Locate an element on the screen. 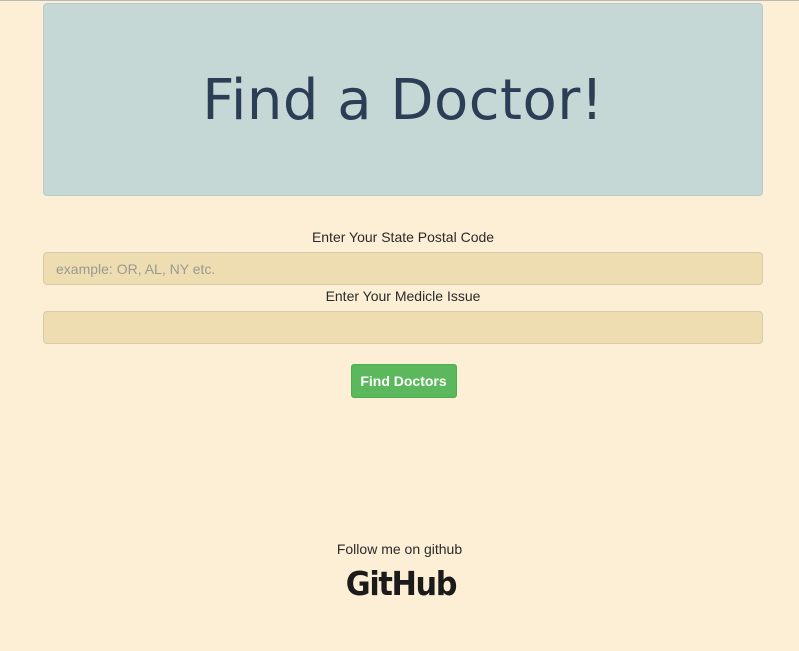 The width and height of the screenshot is (799, 651). state-label: Enter Your State Postal Code is located at coordinates (403, 237).